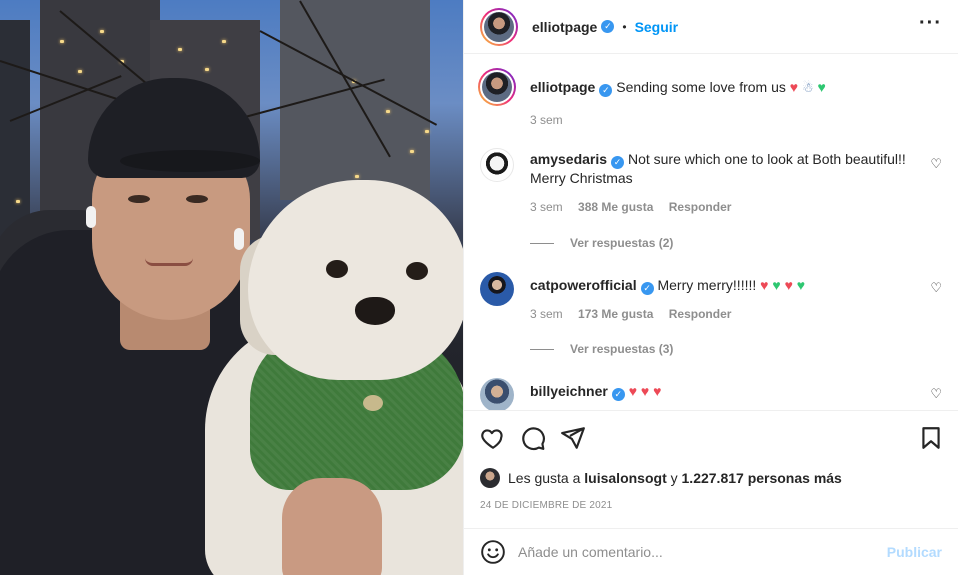  I want to click on snowman-emoji: ☃, so click(807, 87).